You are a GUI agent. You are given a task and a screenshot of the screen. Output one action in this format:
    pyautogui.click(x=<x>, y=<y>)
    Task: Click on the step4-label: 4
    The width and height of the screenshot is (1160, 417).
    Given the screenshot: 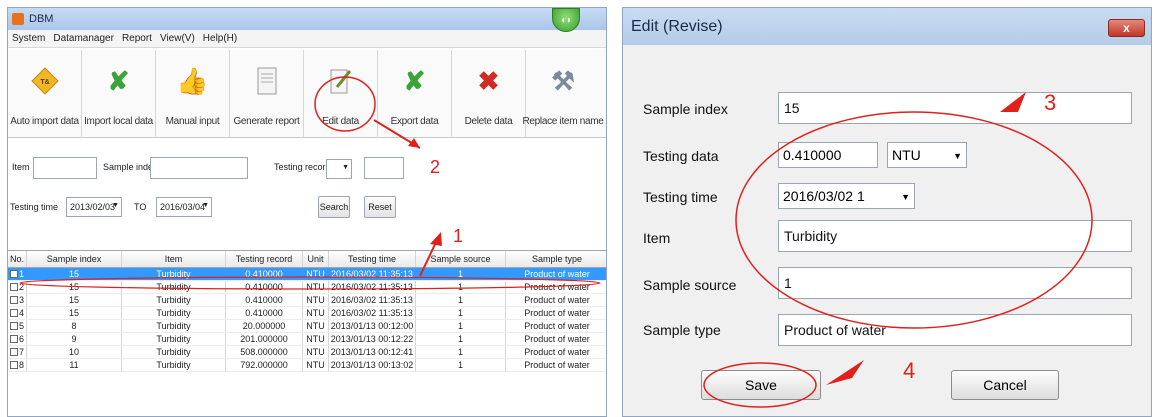 What is the action you would take?
    pyautogui.click(x=909, y=370)
    